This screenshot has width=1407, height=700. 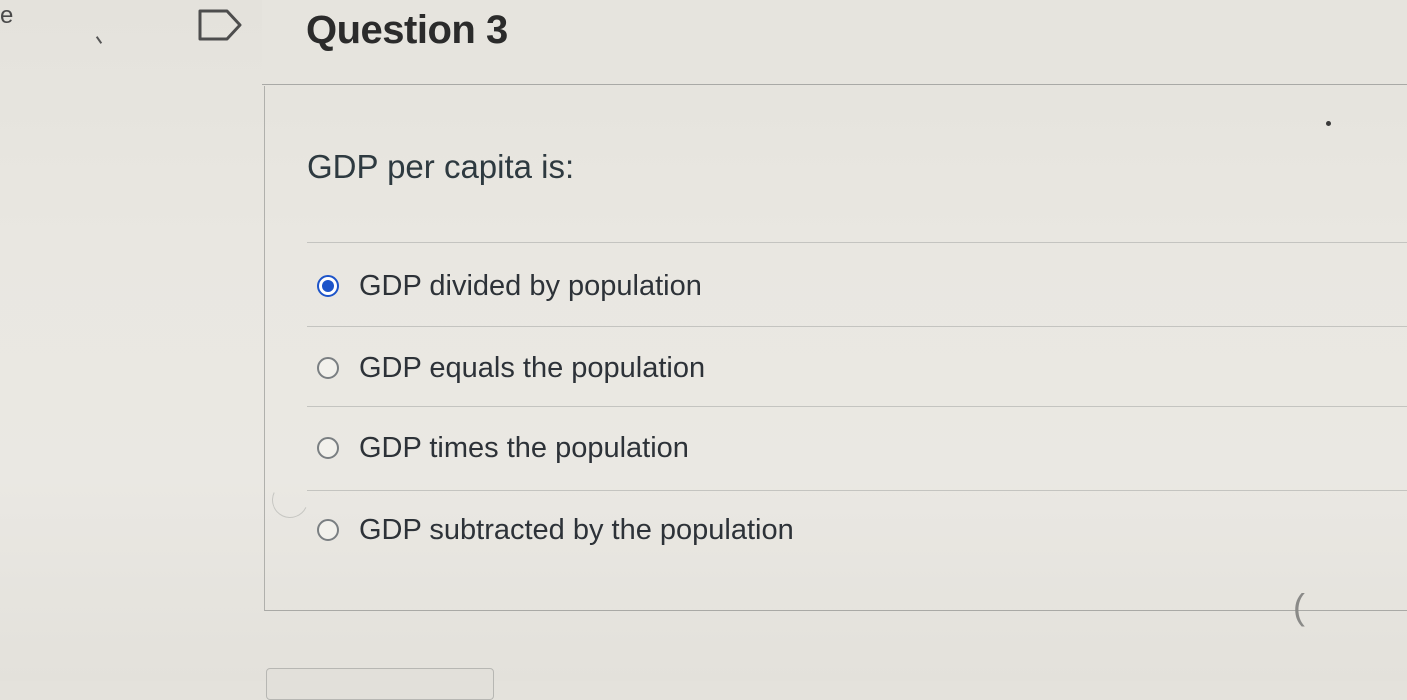 I want to click on answer-option-3: GDP times the population, so click(x=503, y=448).